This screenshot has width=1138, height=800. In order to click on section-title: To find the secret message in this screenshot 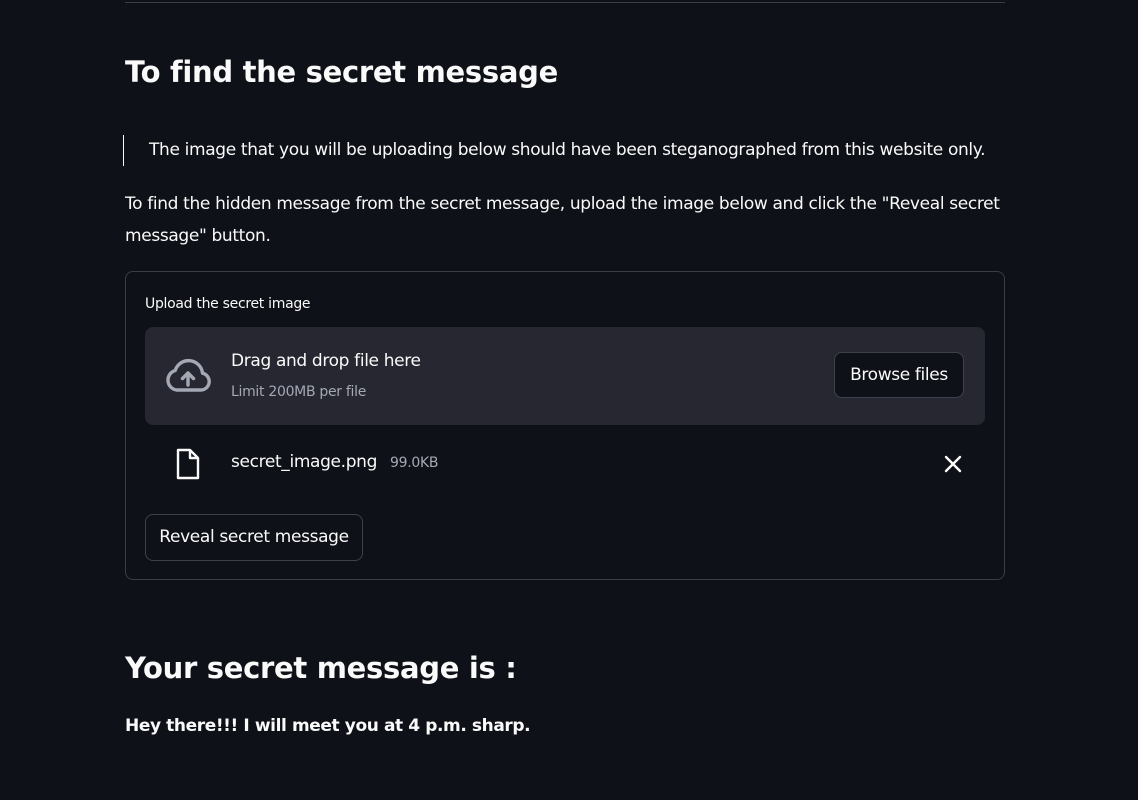, I will do `click(341, 72)`.